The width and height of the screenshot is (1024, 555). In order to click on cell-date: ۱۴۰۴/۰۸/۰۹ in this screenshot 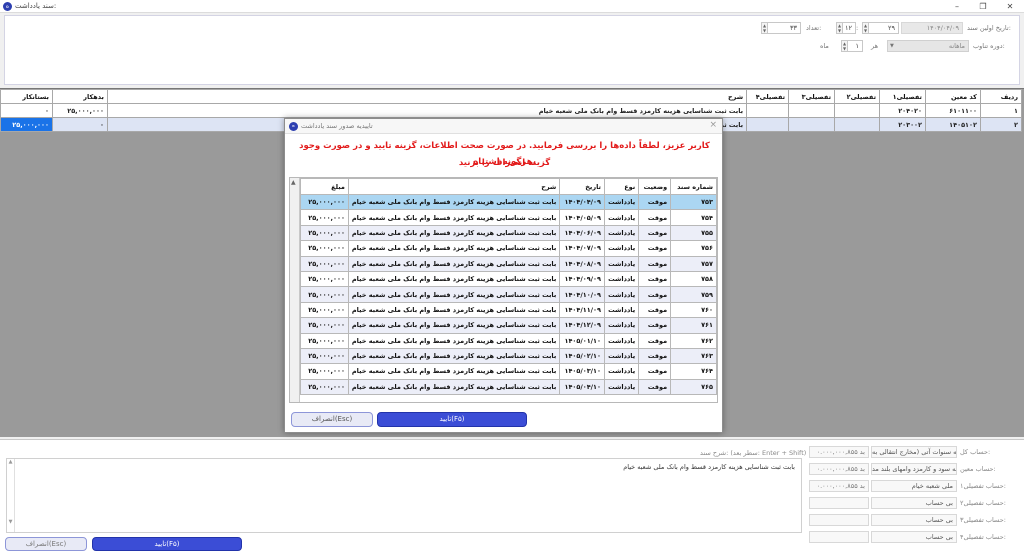, I will do `click(582, 263)`.